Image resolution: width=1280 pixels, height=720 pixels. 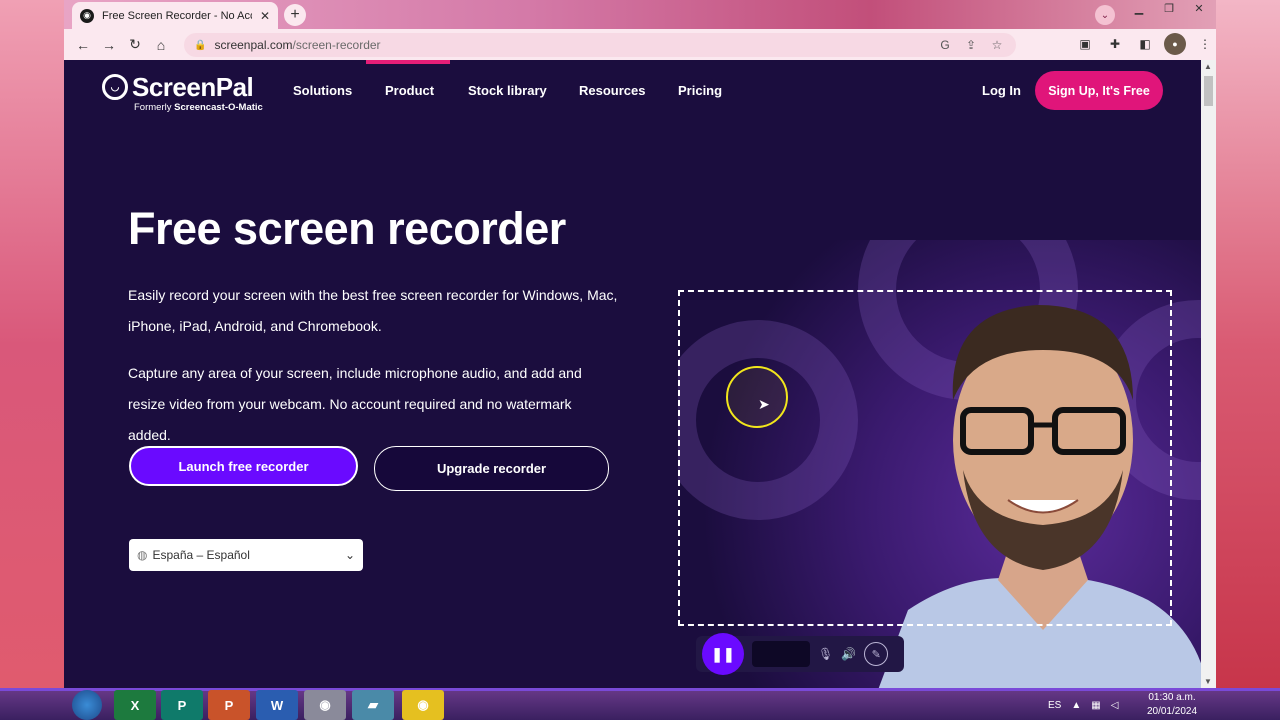 What do you see at coordinates (612, 90) in the screenshot?
I see `nav-resources: Resources` at bounding box center [612, 90].